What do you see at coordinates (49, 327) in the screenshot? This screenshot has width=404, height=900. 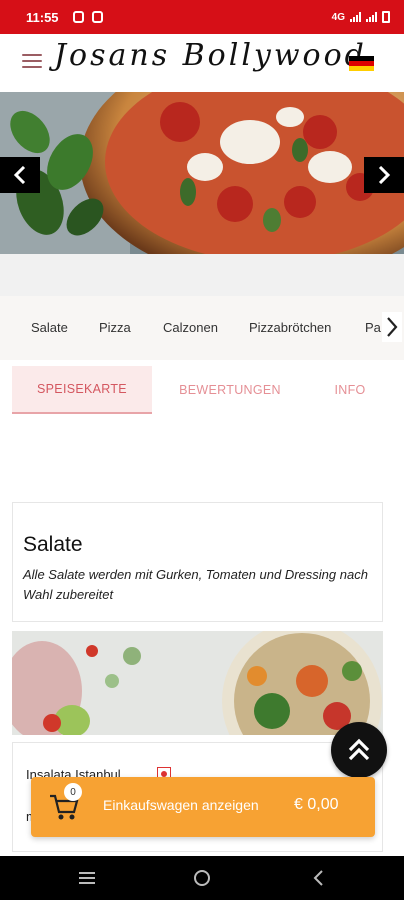 I see `category-salate: Salate` at bounding box center [49, 327].